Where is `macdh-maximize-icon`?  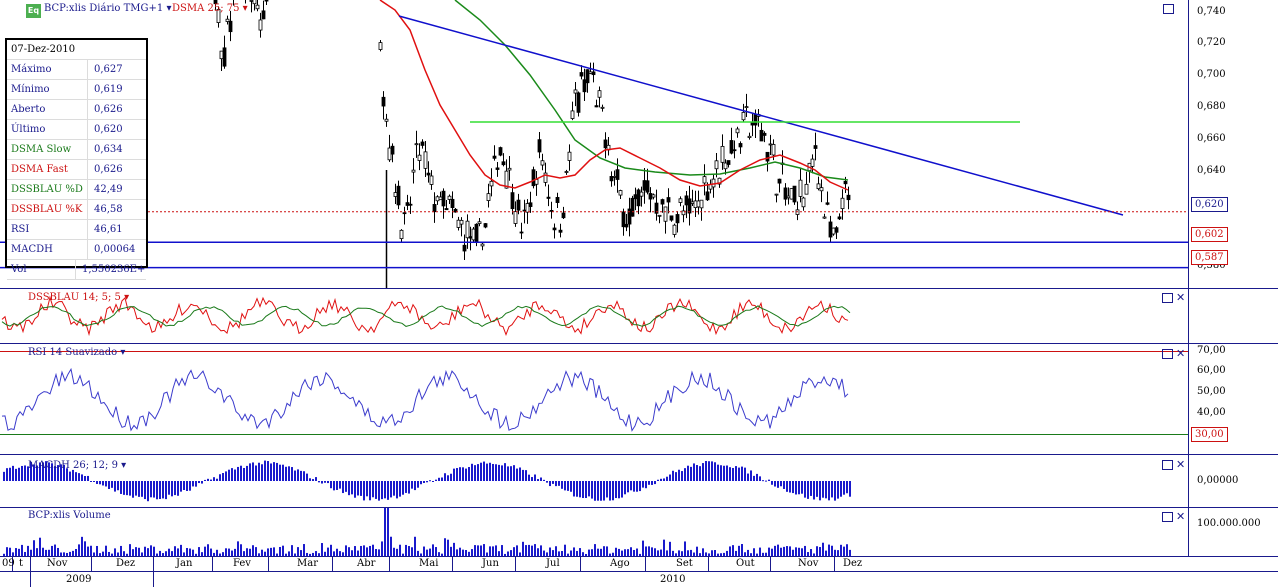
macdh-maximize-icon is located at coordinates (1167, 465).